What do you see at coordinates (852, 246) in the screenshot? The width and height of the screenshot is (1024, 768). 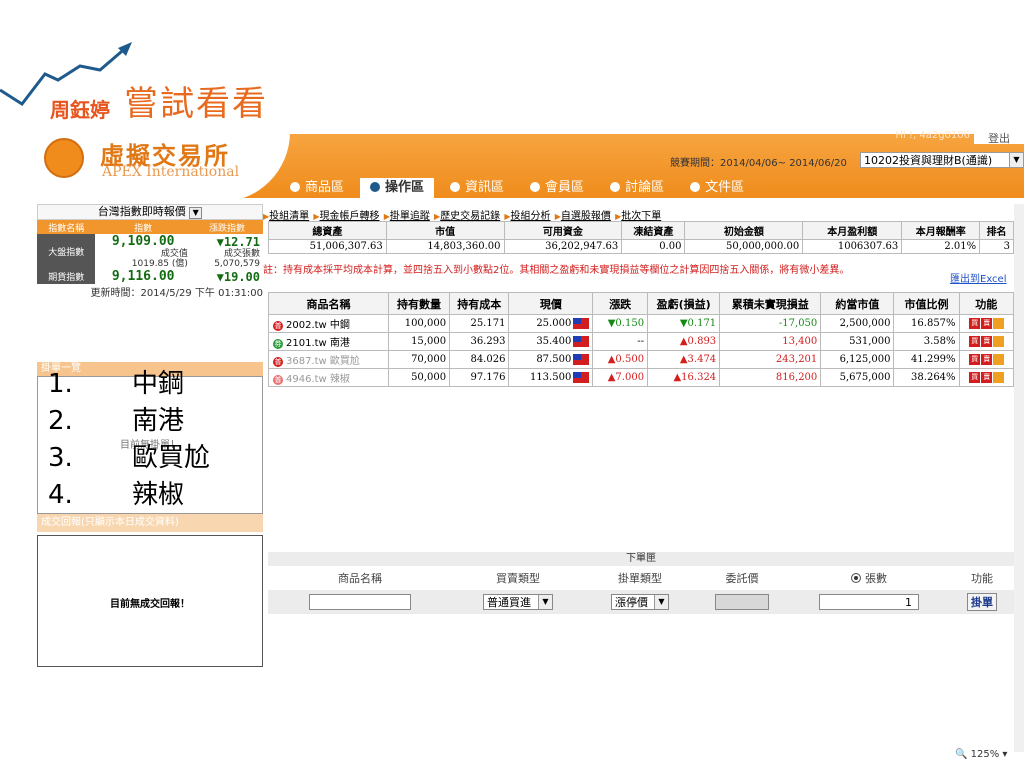 I see `monthly-profit: 1006307.63` at bounding box center [852, 246].